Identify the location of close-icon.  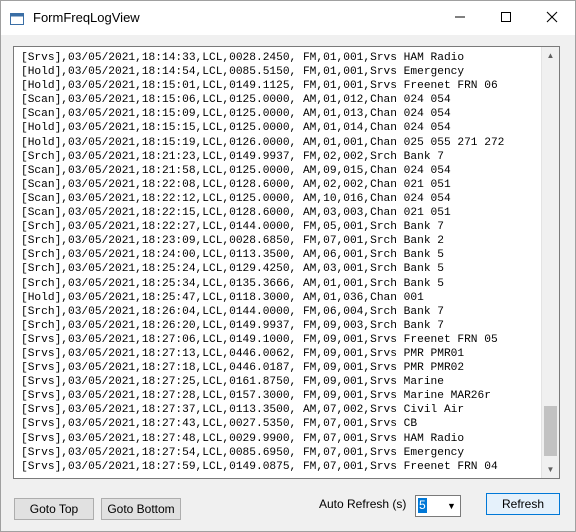
(552, 18).